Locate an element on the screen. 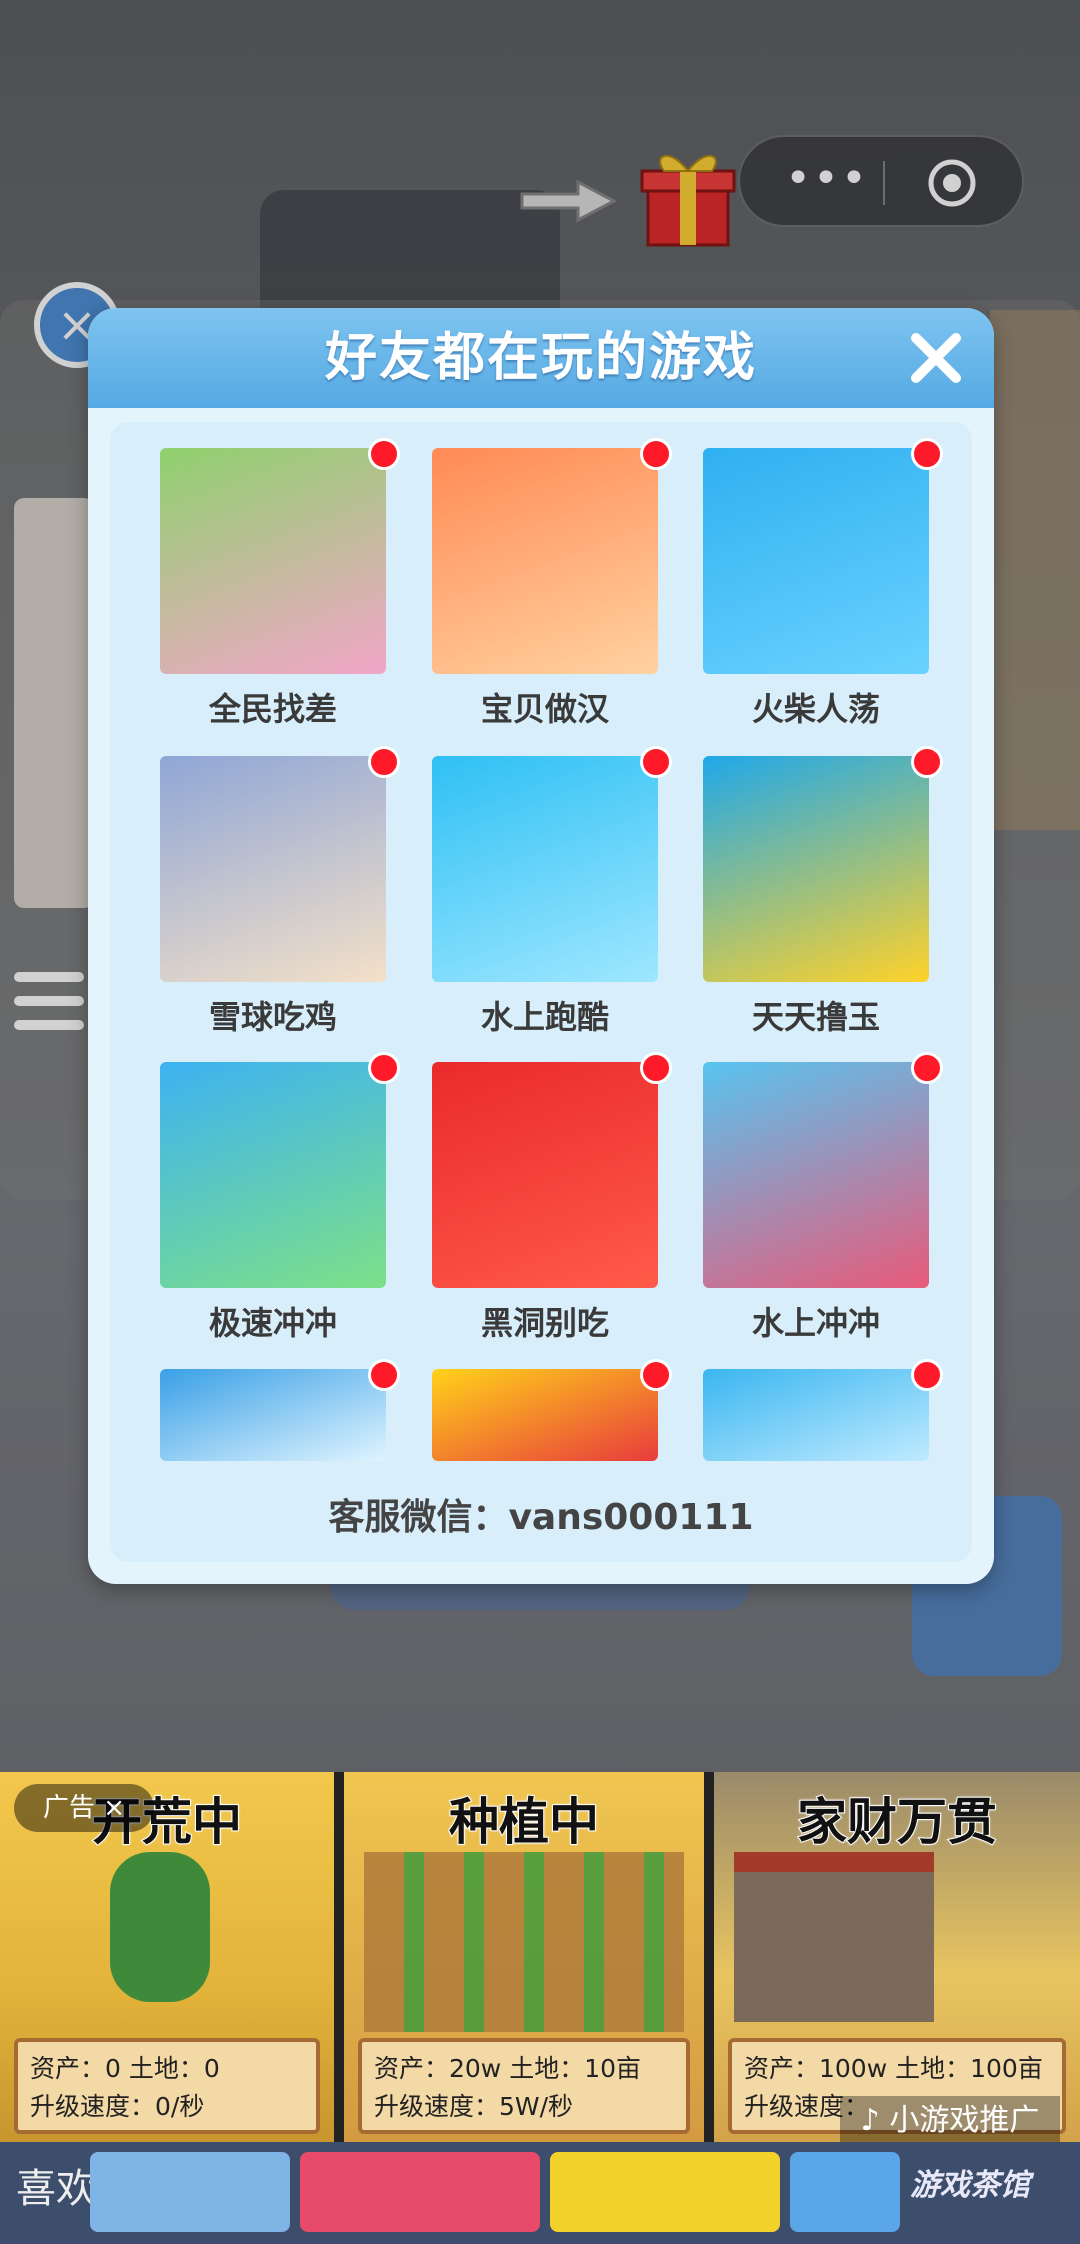 The image size is (1080, 2244). ad-card-title: 种植中 is located at coordinates (524, 1822).